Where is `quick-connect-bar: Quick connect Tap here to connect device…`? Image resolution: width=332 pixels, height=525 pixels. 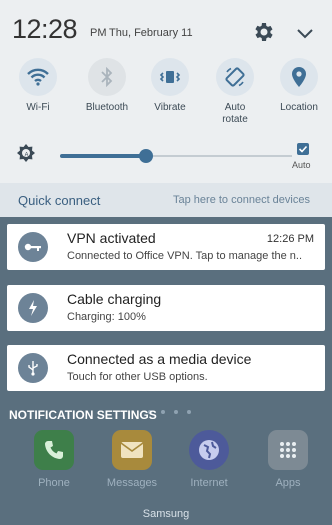
quick-connect-bar: Quick connect Tap here to connect device… is located at coordinates (166, 200).